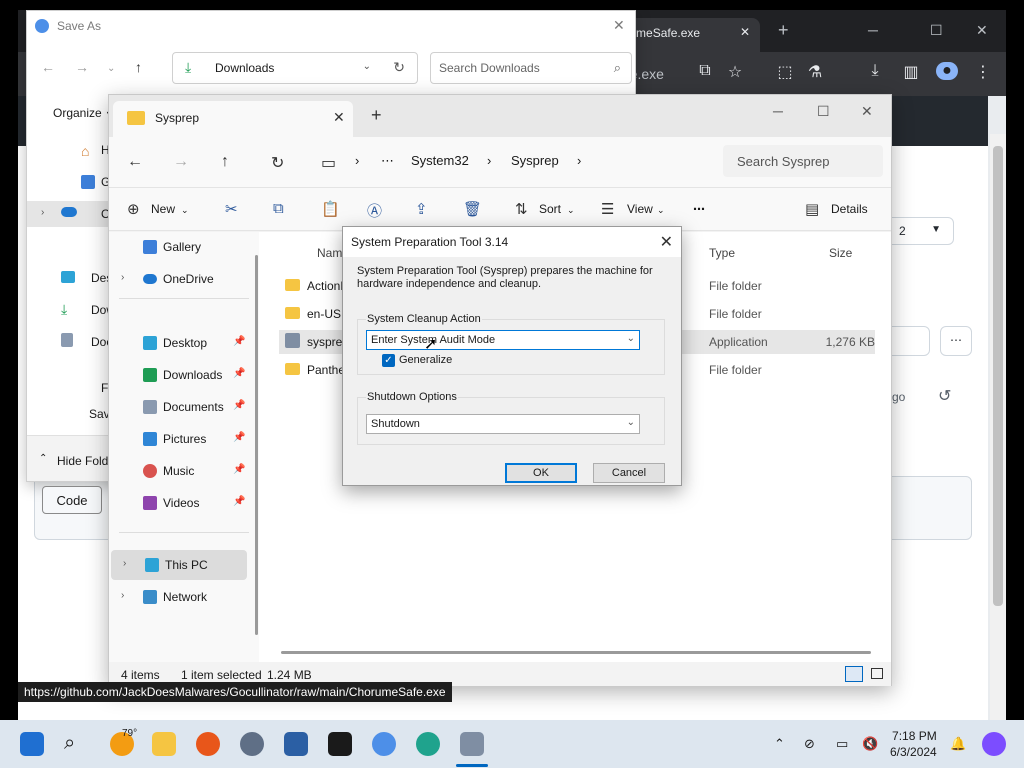  I want to click on cut-icon: ✂, so click(231, 209).